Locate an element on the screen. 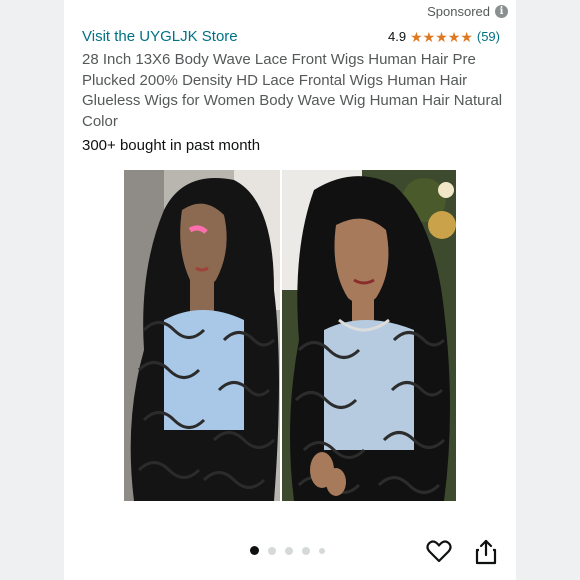 The height and width of the screenshot is (580, 580). sponsored-label: Sponsored i is located at coordinates (467, 11).